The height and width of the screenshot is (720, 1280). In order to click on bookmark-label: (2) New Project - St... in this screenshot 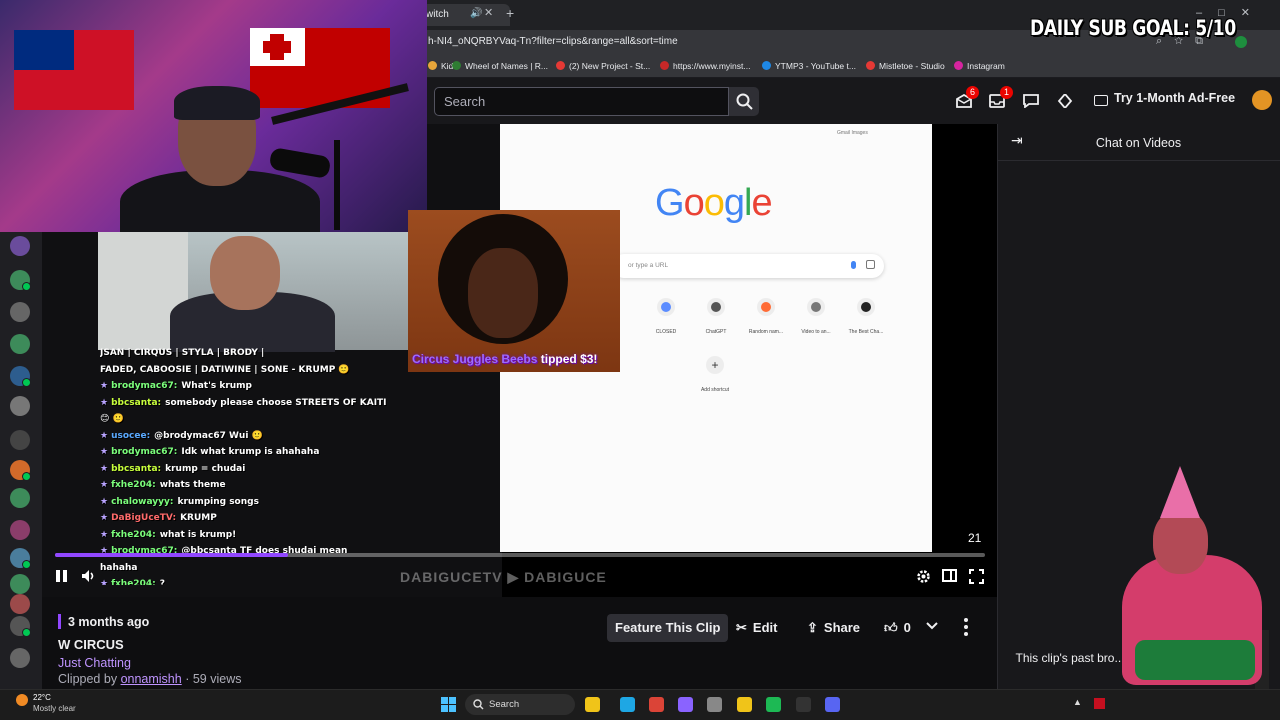, I will do `click(610, 66)`.